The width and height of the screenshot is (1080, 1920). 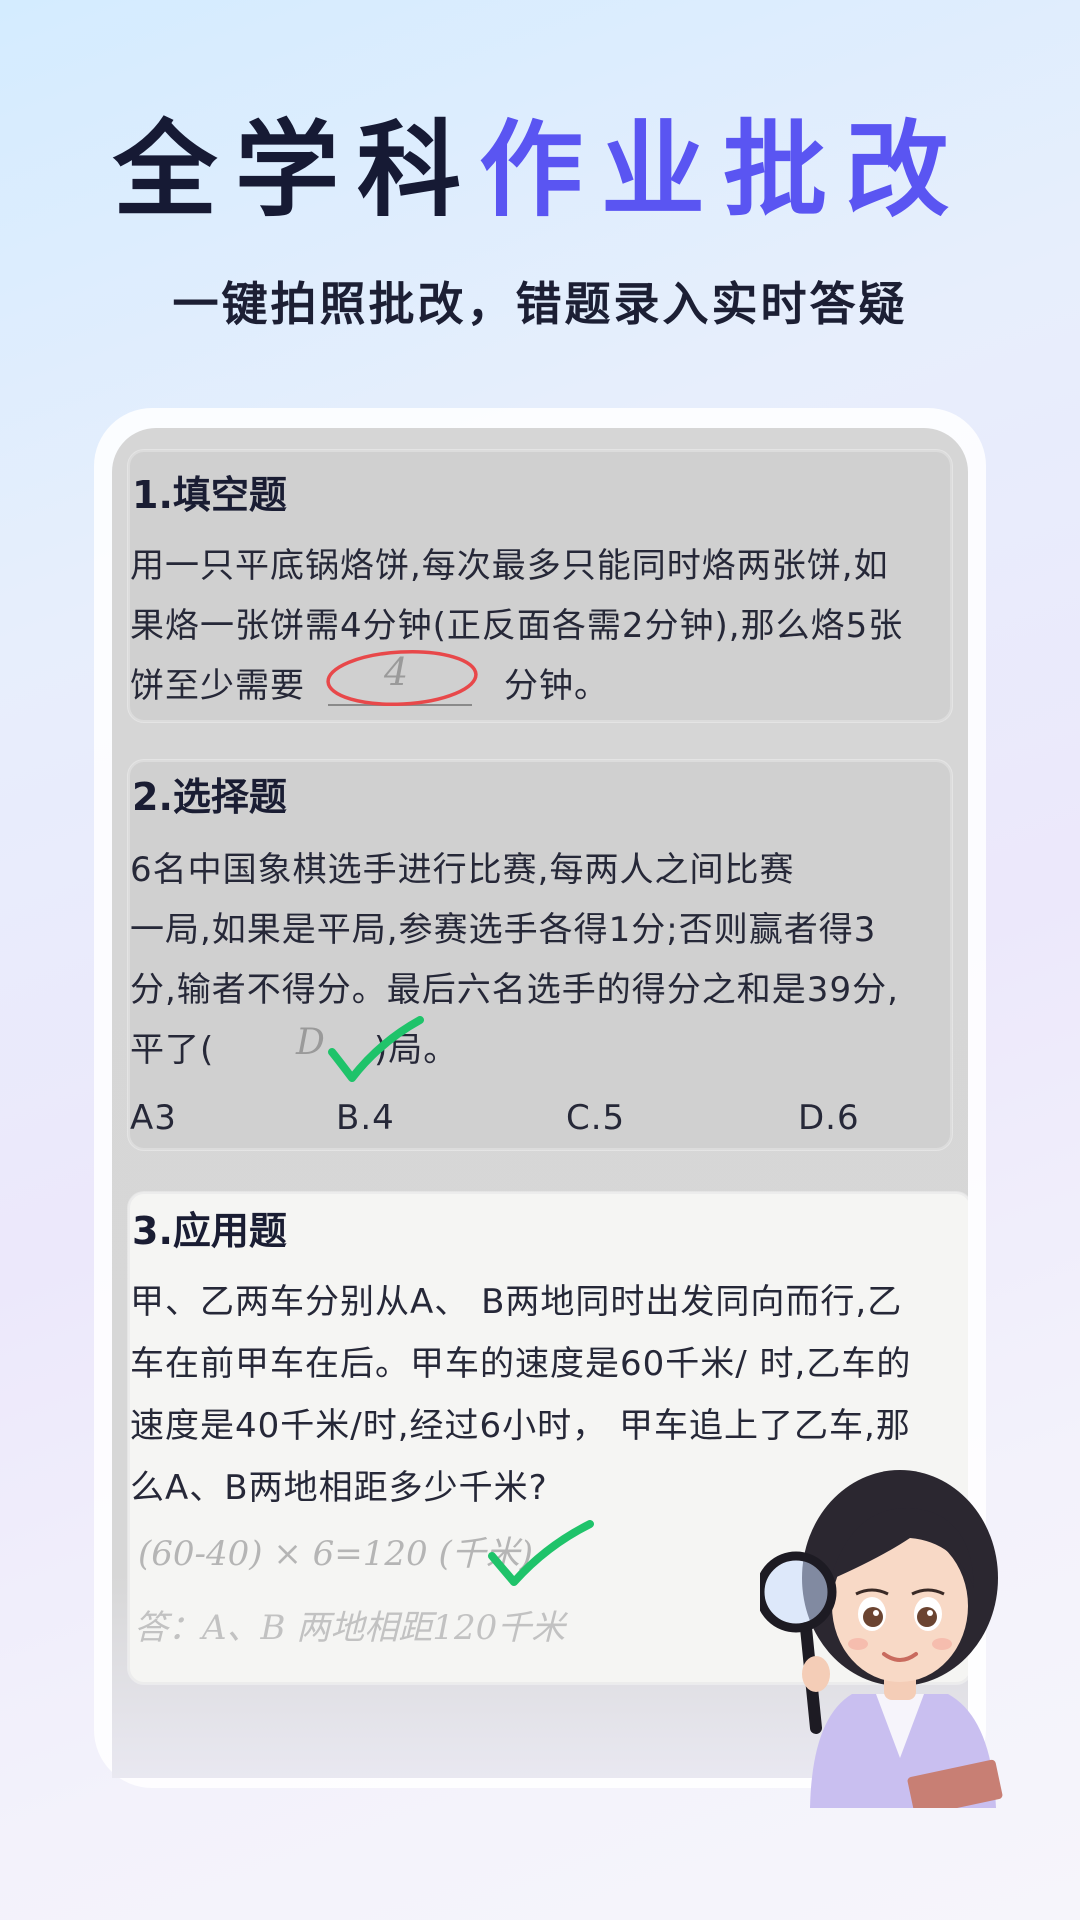 What do you see at coordinates (209, 1231) in the screenshot?
I see `question-title: 3.应用题` at bounding box center [209, 1231].